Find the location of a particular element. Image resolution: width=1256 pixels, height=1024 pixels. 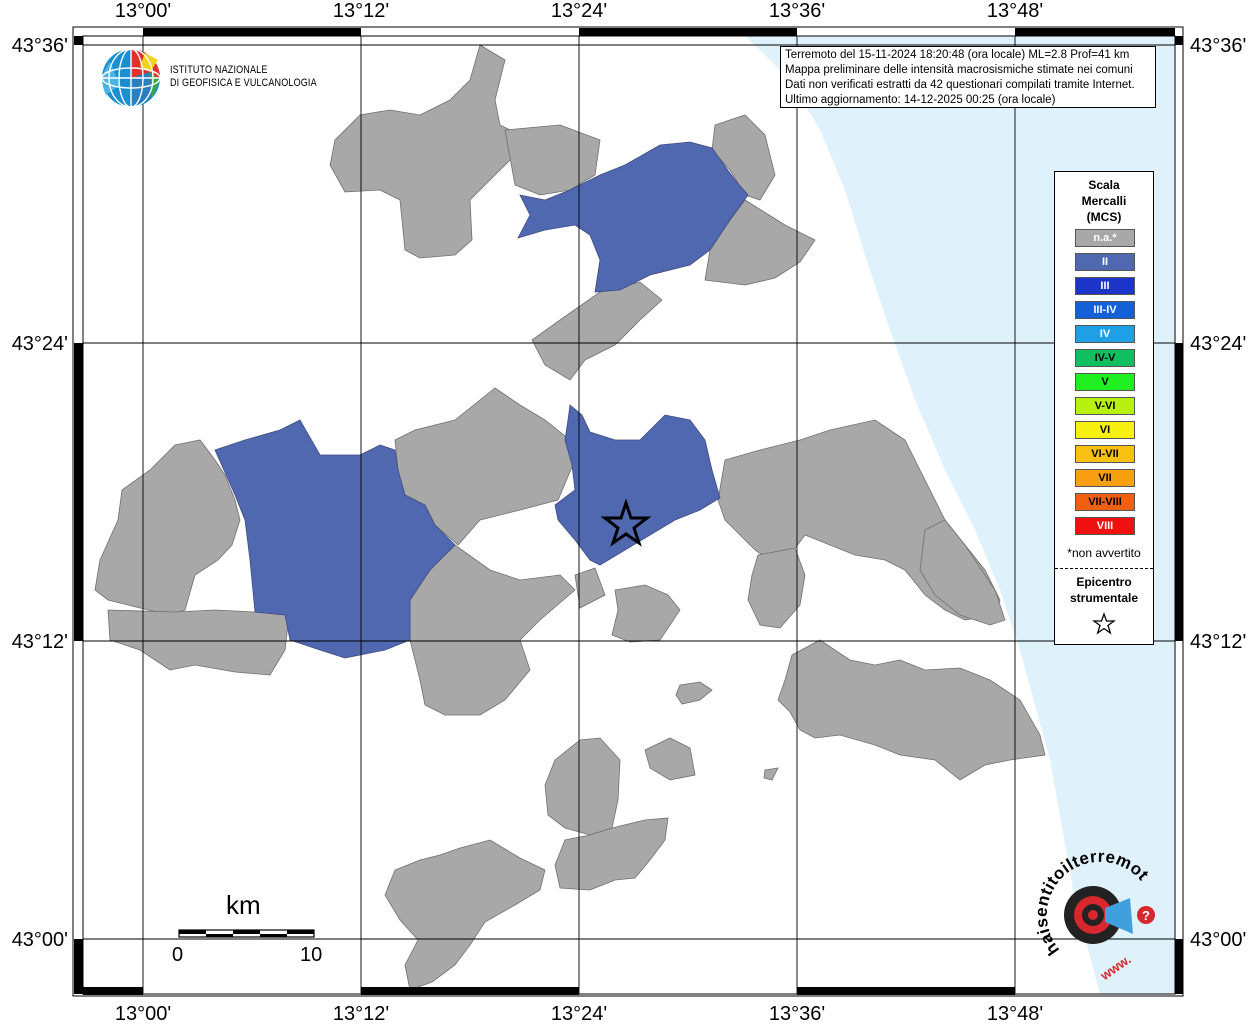

legend-epicenter-line: strumentale is located at coordinates (1104, 598).